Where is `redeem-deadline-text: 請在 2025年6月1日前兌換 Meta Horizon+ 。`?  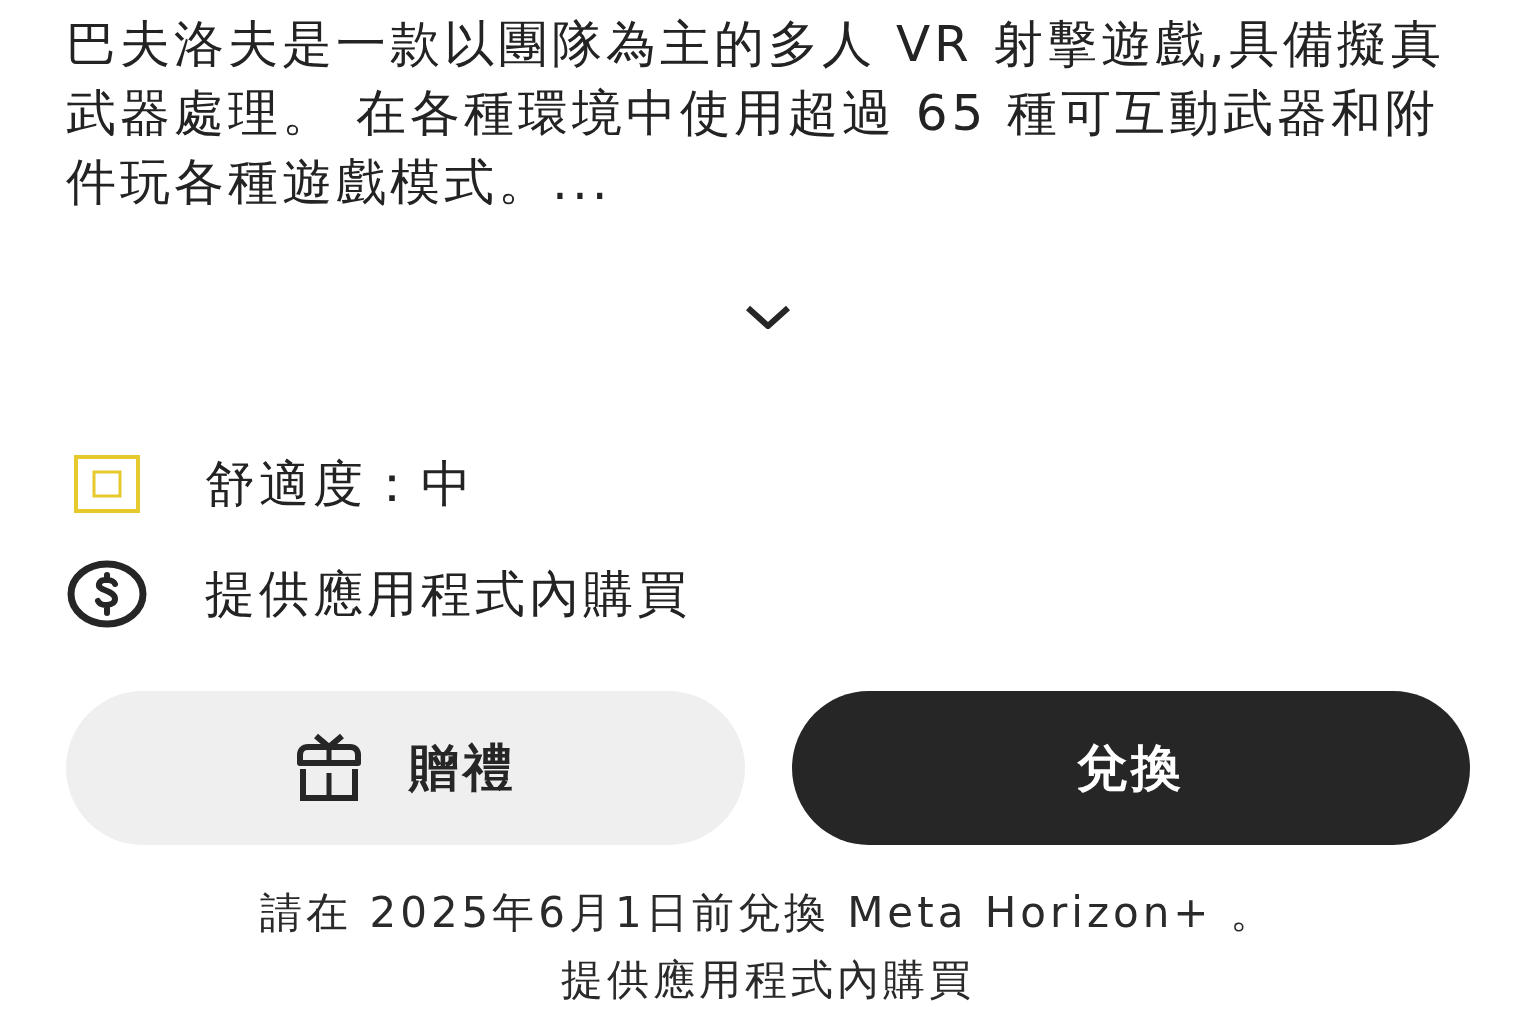 redeem-deadline-text: 請在 2025年6月1日前兌換 Meta Horizon+ 。 is located at coordinates (768, 913).